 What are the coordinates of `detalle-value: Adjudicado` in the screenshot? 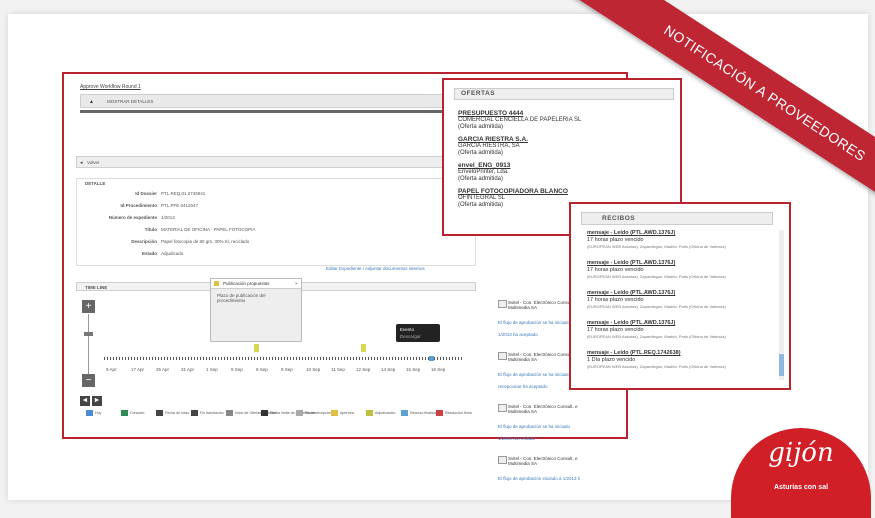 It's located at (172, 253).